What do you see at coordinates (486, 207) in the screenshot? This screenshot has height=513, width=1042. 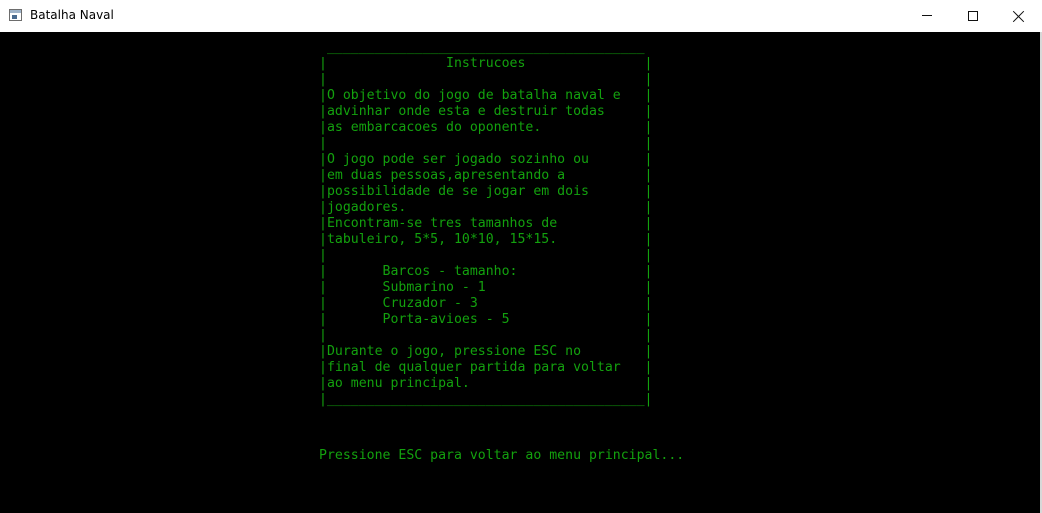 I see `box-line: |jogadores. |` at bounding box center [486, 207].